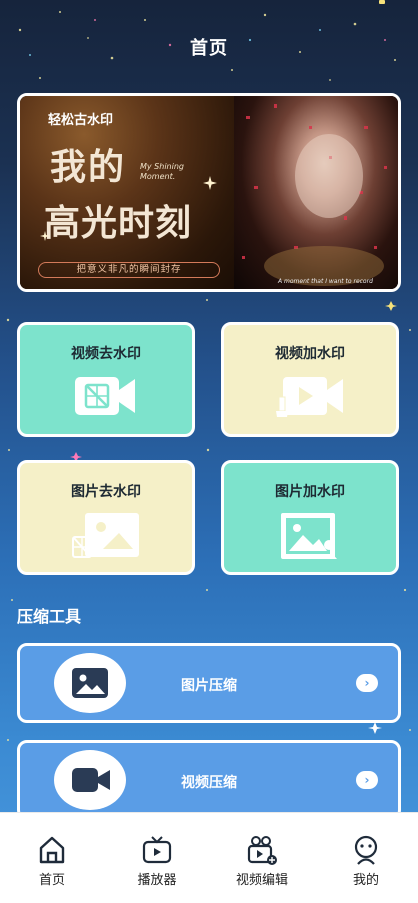 Image resolution: width=418 pixels, height=903 pixels. Describe the element at coordinates (105, 396) in the screenshot. I see `video-remove-watermark-icon` at that location.